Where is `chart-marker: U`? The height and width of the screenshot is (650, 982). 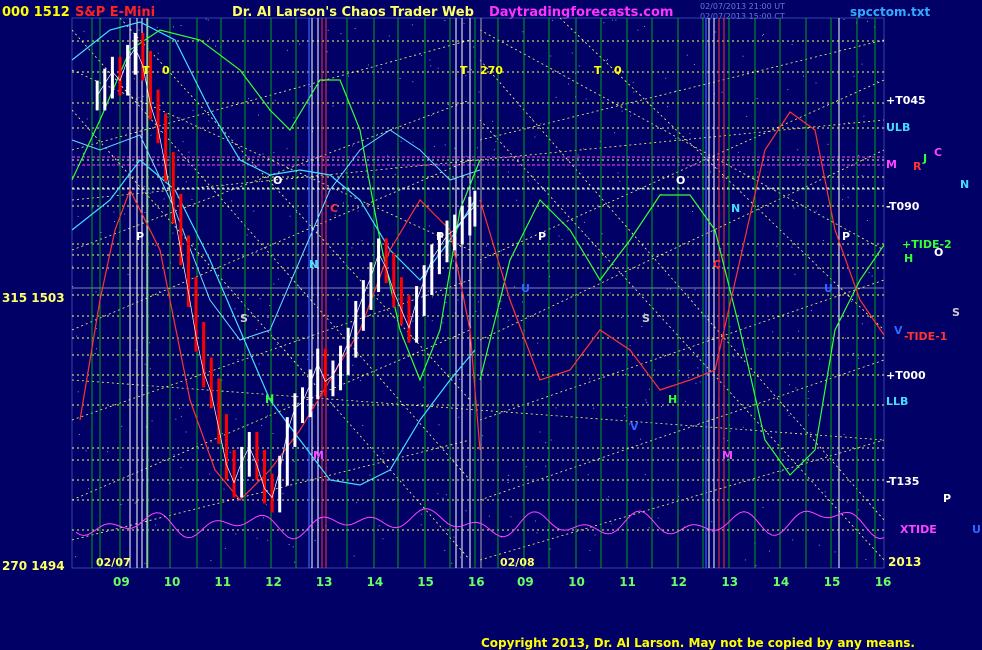
chart-marker: U is located at coordinates (525, 288).